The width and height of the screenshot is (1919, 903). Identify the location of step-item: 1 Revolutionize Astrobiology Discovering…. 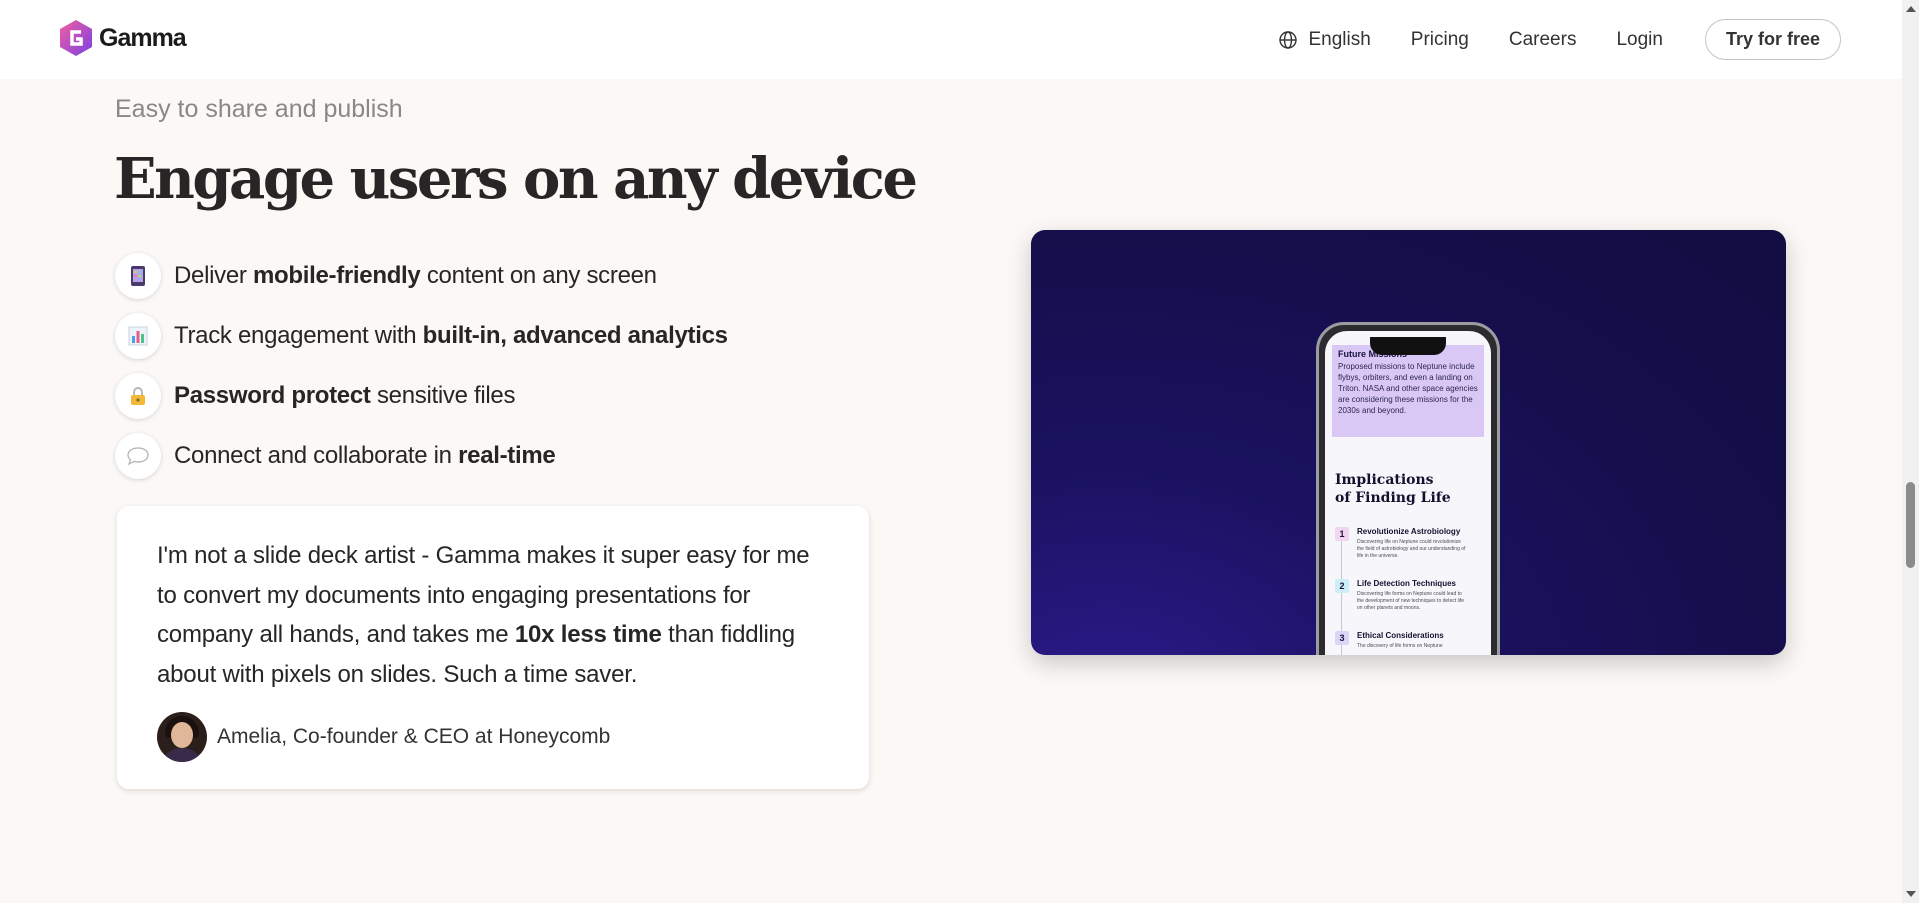
(1401, 543).